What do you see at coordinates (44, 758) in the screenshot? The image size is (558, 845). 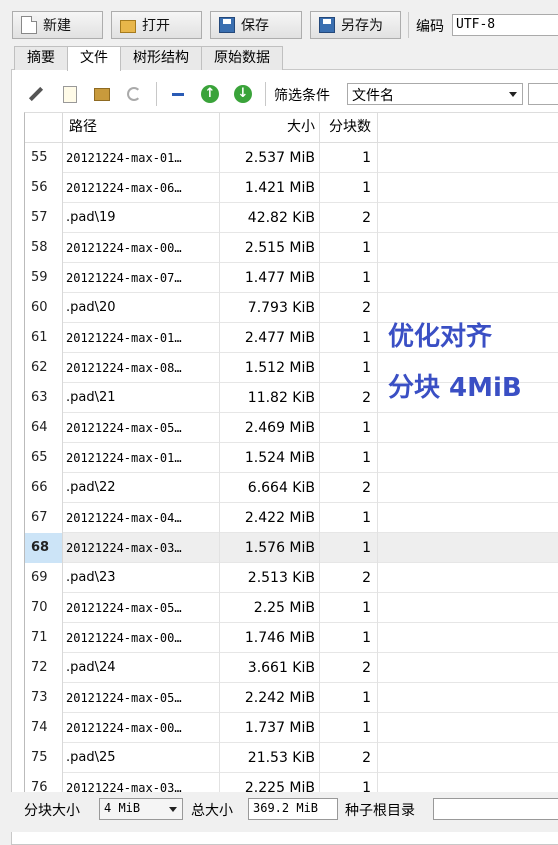 I see `row-index: 75` at bounding box center [44, 758].